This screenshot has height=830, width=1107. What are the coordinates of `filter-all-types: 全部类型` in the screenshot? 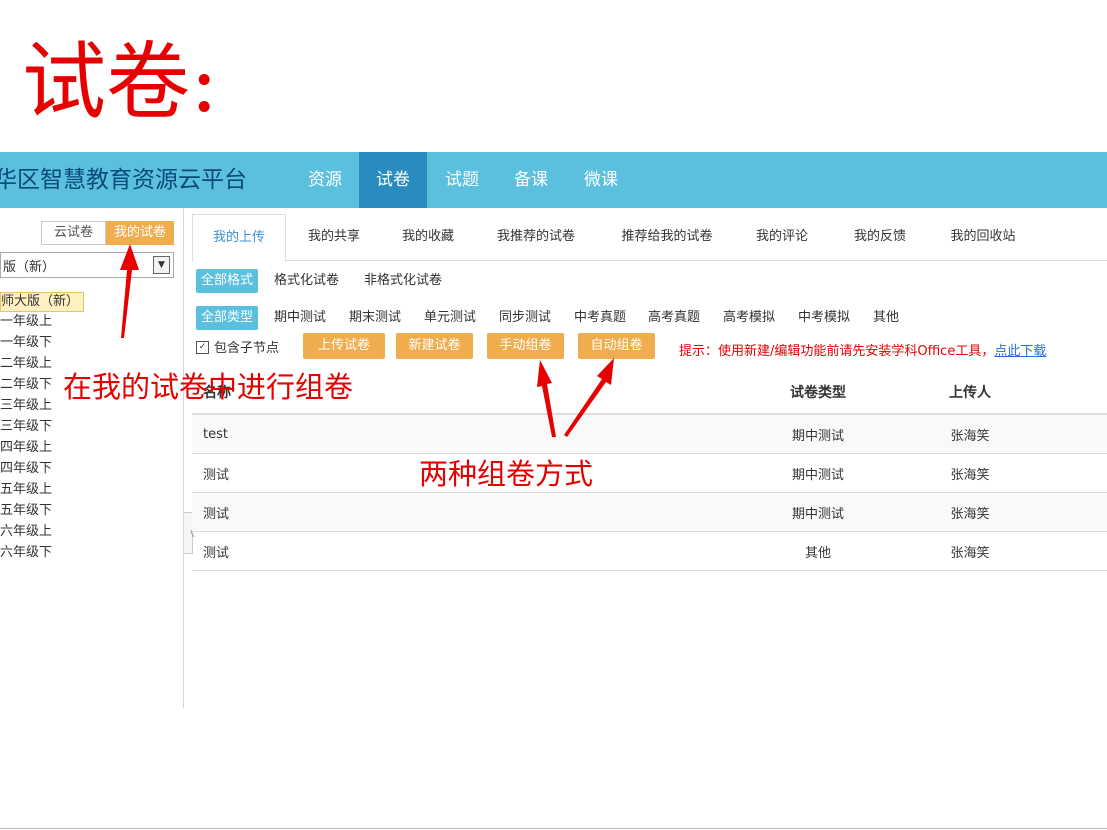 It's located at (227, 318).